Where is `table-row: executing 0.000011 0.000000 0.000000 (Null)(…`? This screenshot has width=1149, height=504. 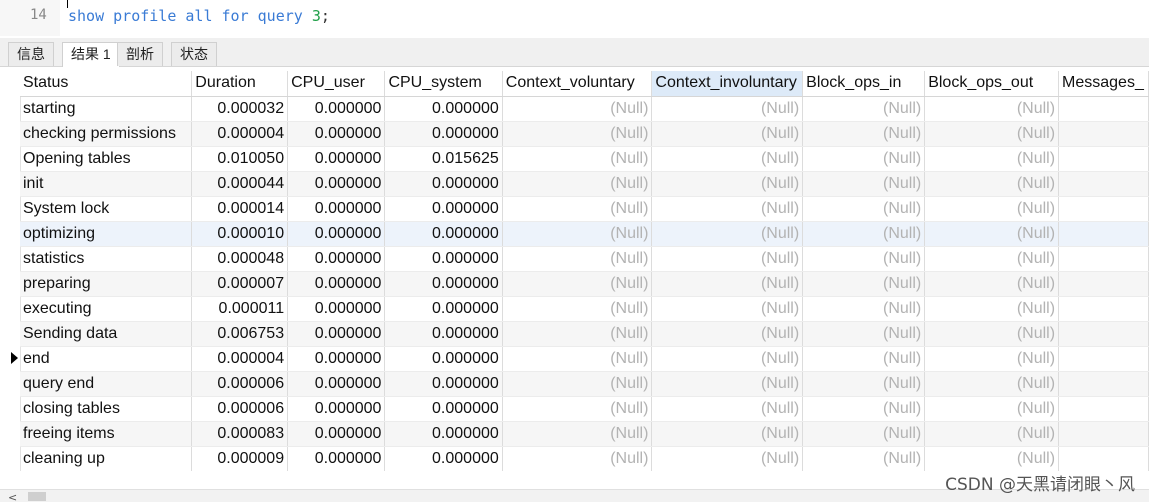
table-row: executing 0.000011 0.000000 0.000000 (Null)(… is located at coordinates (584, 309).